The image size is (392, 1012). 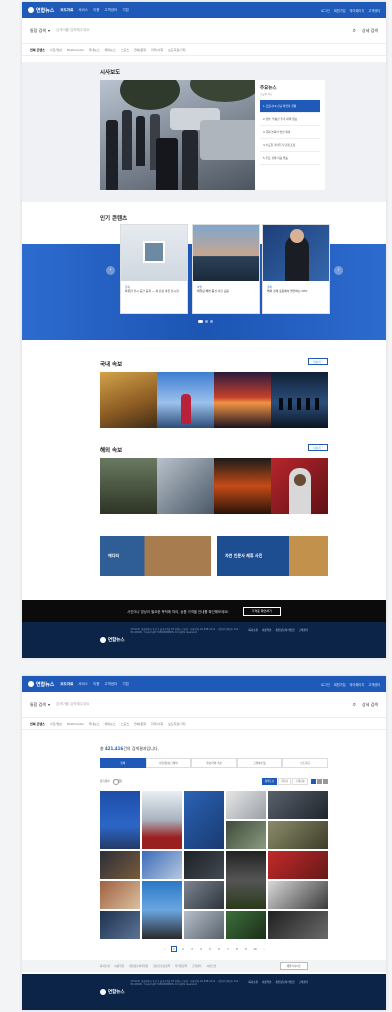 What do you see at coordinates (259, 763) in the screenshot?
I see `result-tab: 그래픽/인포` at bounding box center [259, 763].